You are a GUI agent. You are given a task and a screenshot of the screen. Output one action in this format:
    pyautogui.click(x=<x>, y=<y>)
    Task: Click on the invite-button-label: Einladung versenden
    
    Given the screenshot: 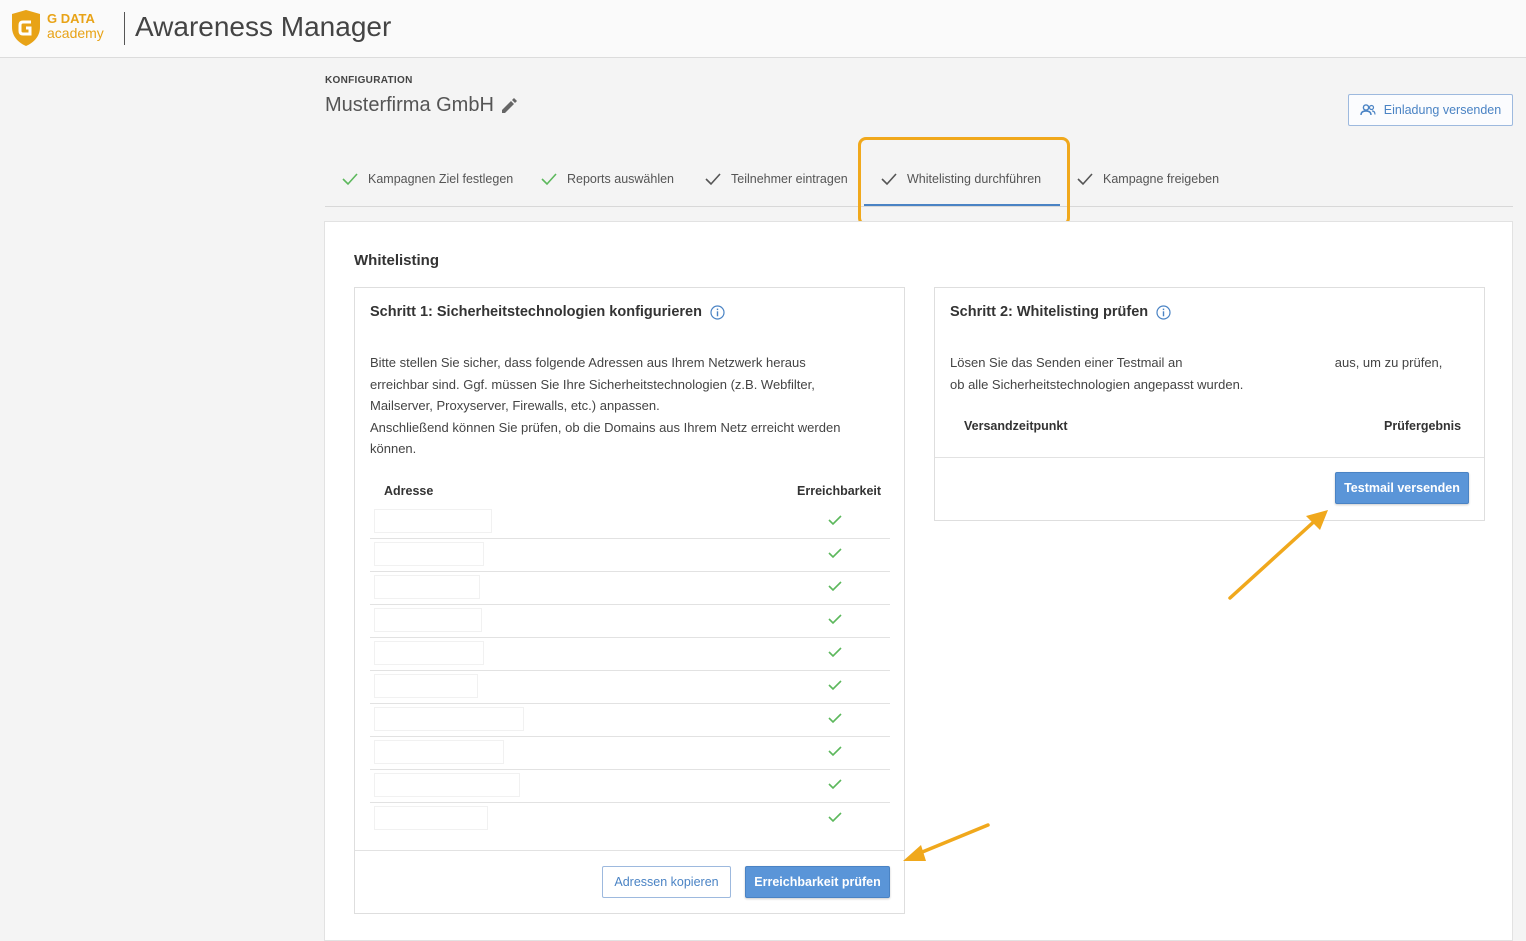 What is the action you would take?
    pyautogui.click(x=1442, y=110)
    